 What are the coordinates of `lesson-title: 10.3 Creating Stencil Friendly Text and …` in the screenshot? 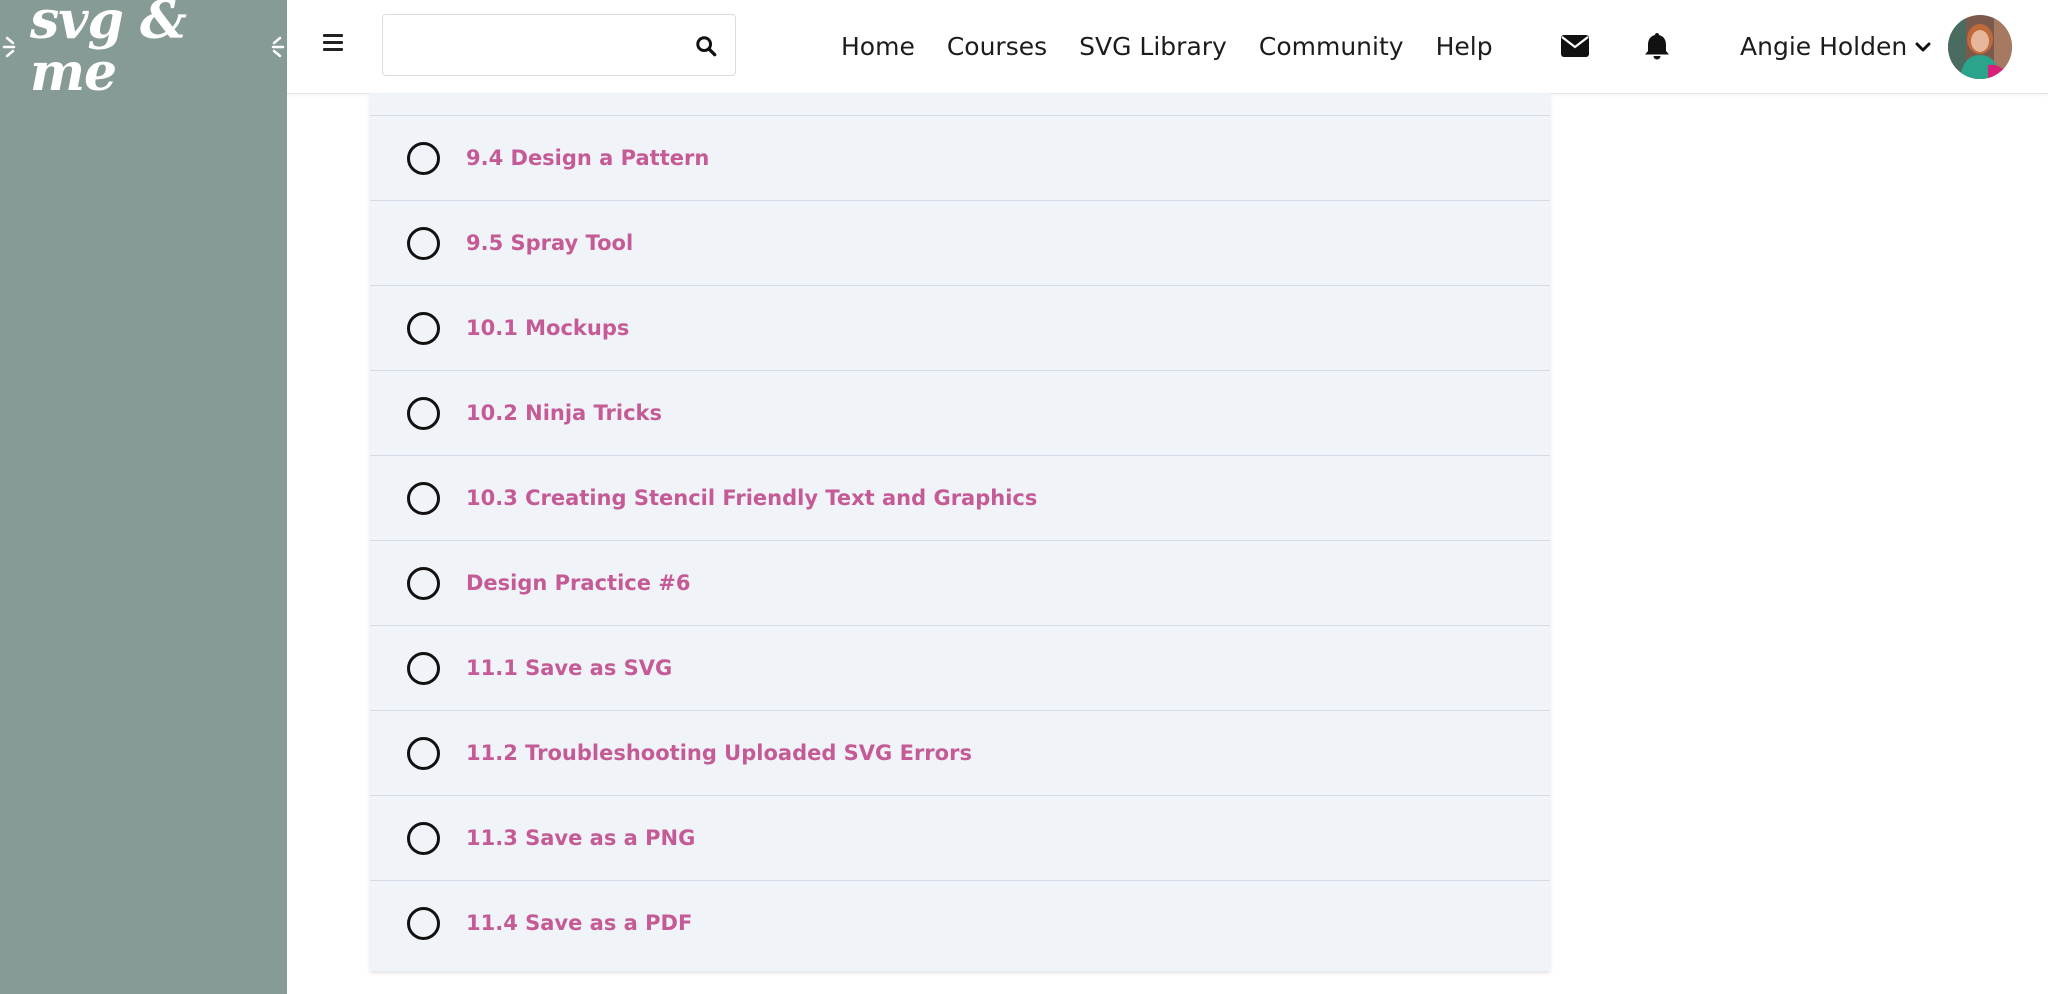 It's located at (751, 498).